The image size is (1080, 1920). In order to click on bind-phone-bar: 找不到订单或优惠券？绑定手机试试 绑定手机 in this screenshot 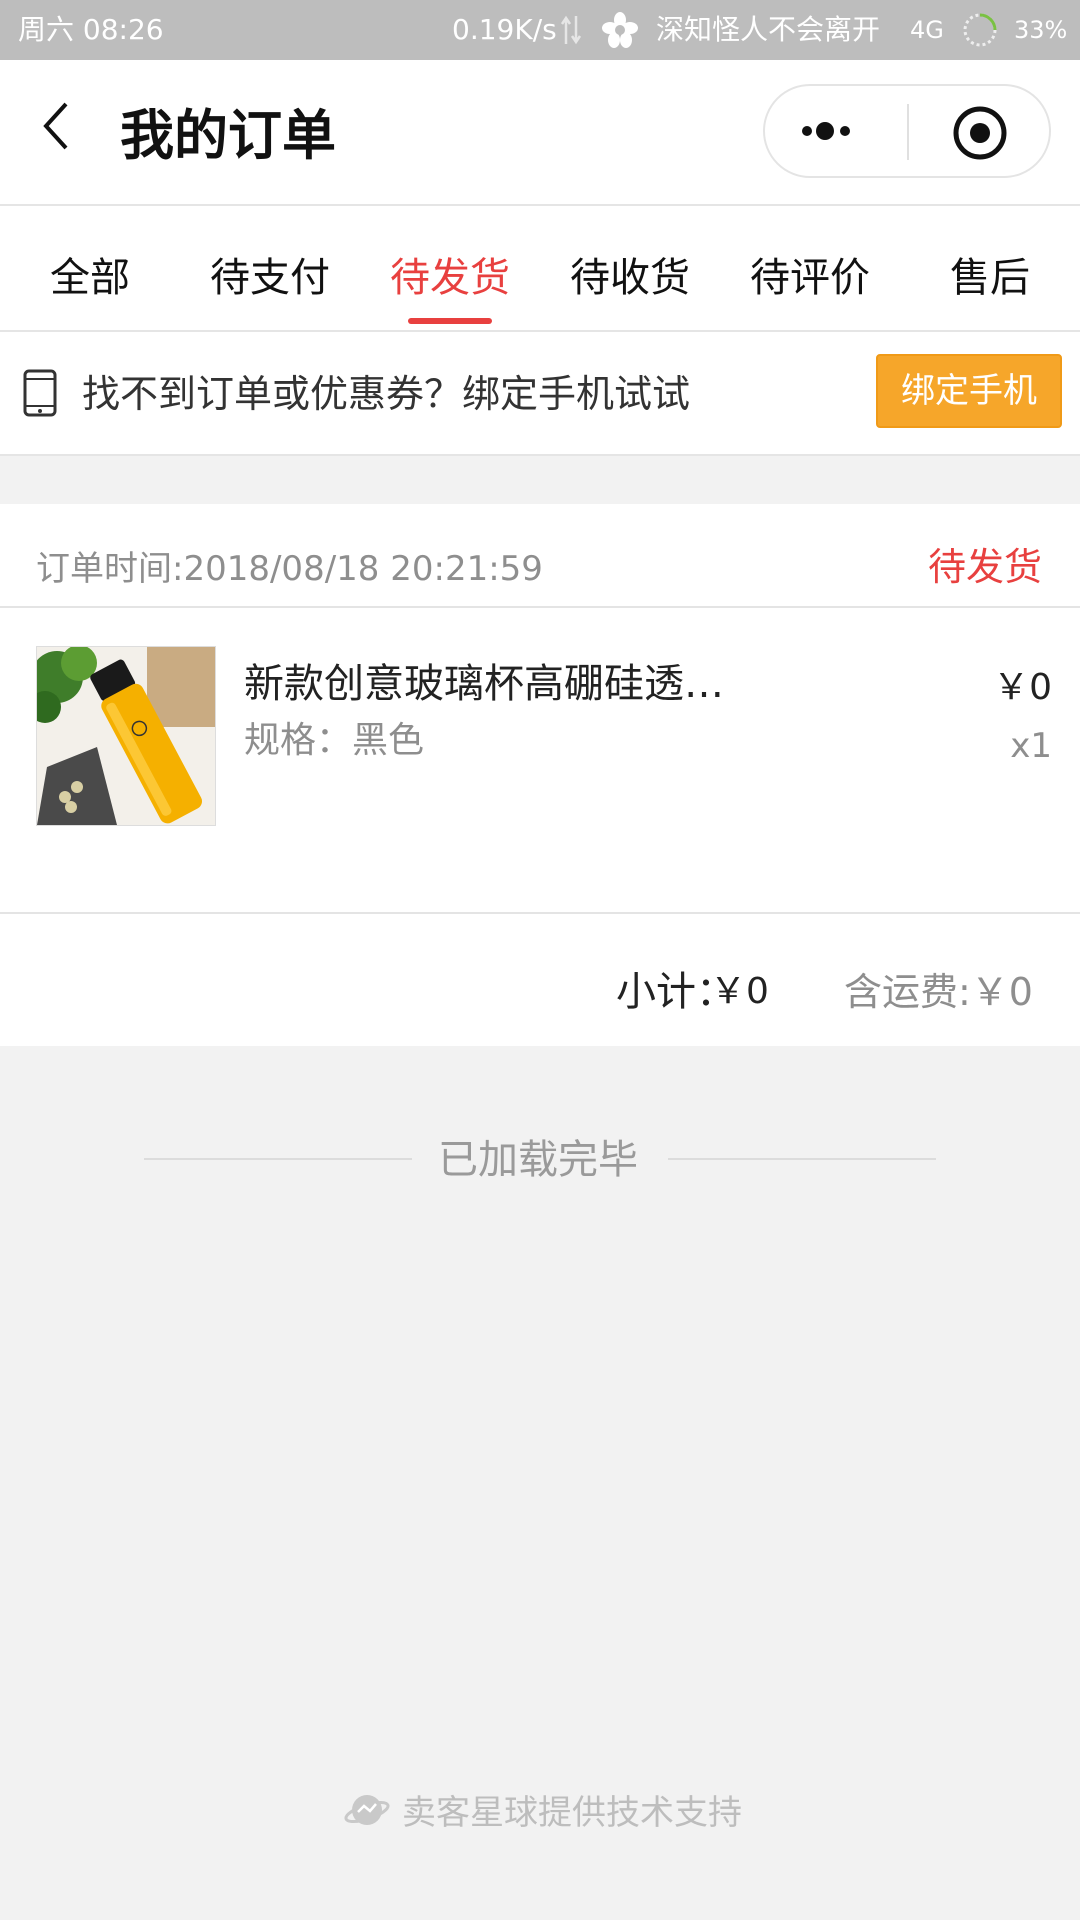, I will do `click(540, 394)`.